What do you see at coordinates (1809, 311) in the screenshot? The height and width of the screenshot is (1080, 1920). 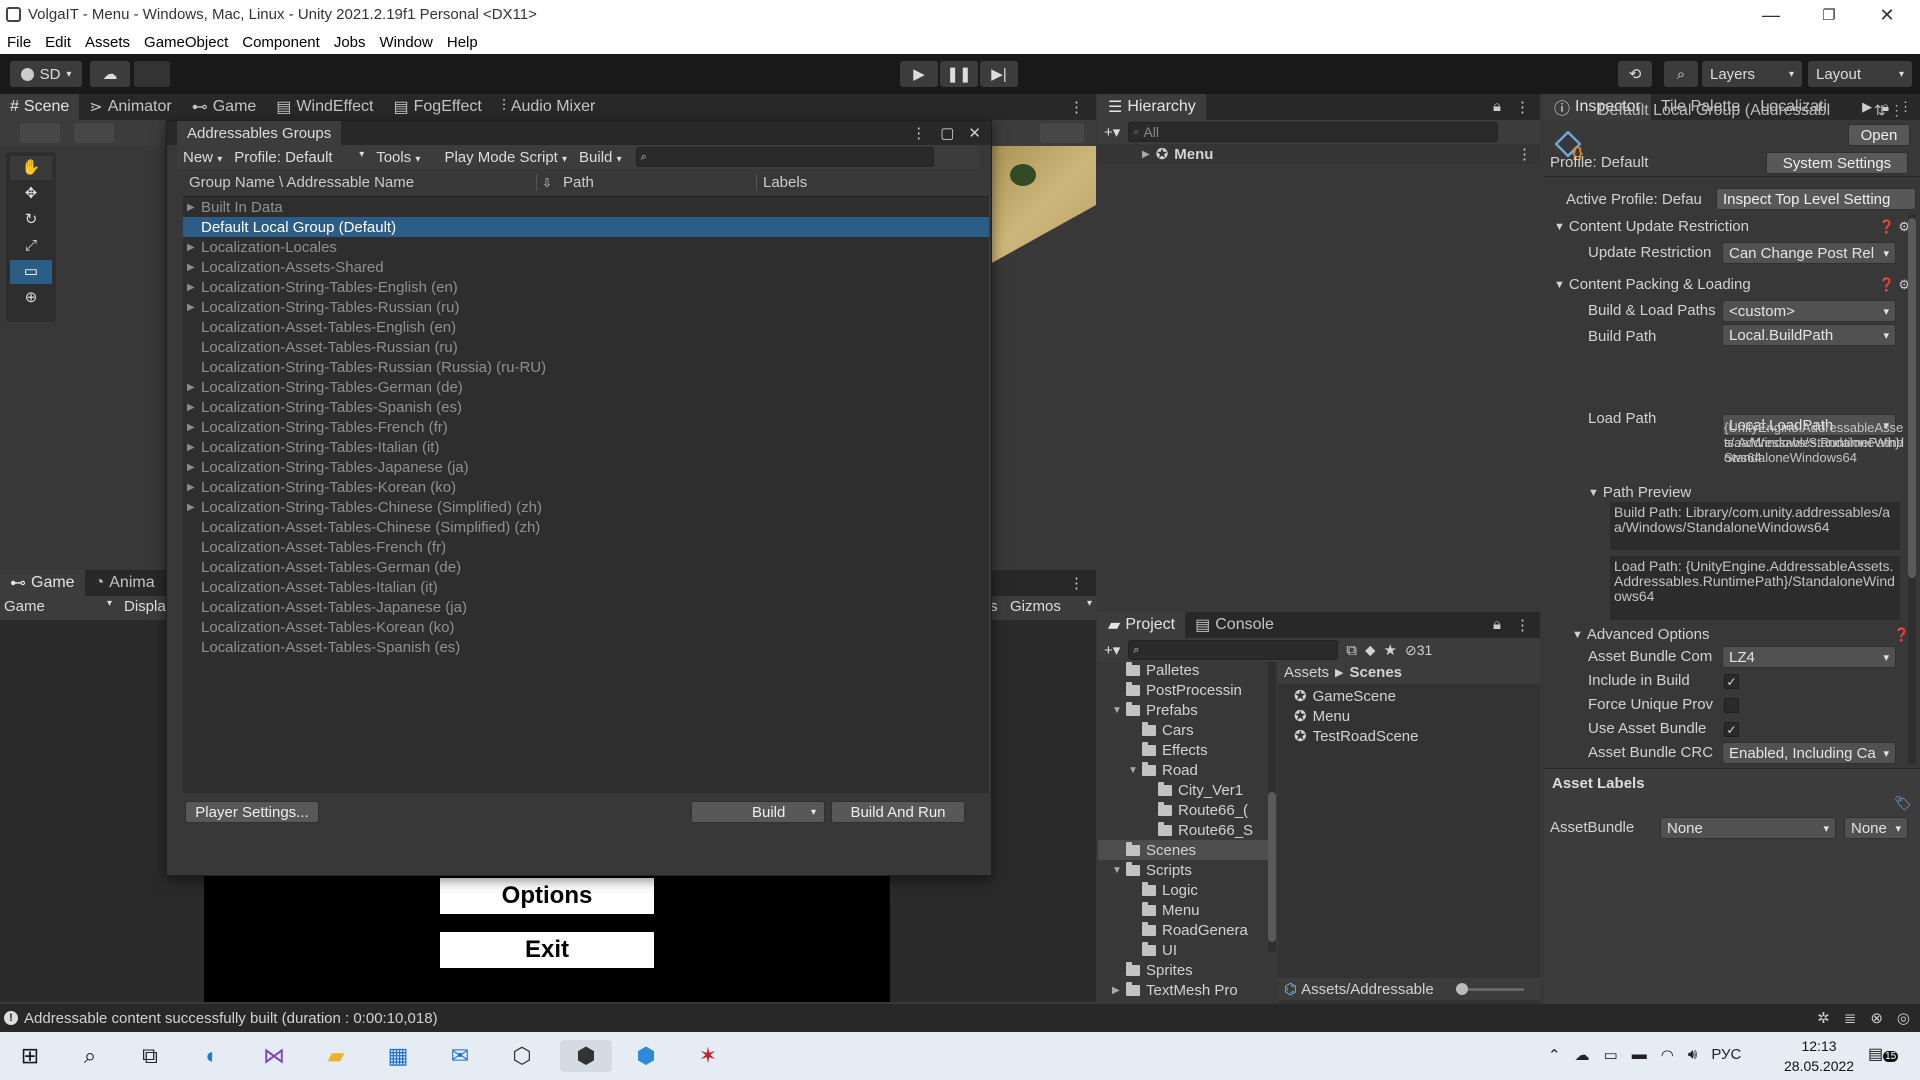 I see `build-load-paths-dropdown: <custom>` at bounding box center [1809, 311].